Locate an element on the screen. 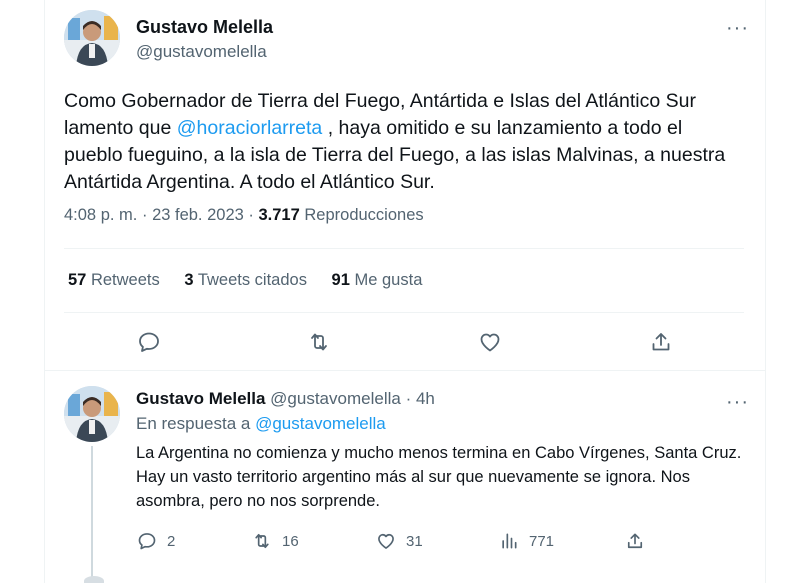 The height and width of the screenshot is (583, 800). retweets-count: 57 is located at coordinates (77, 280).